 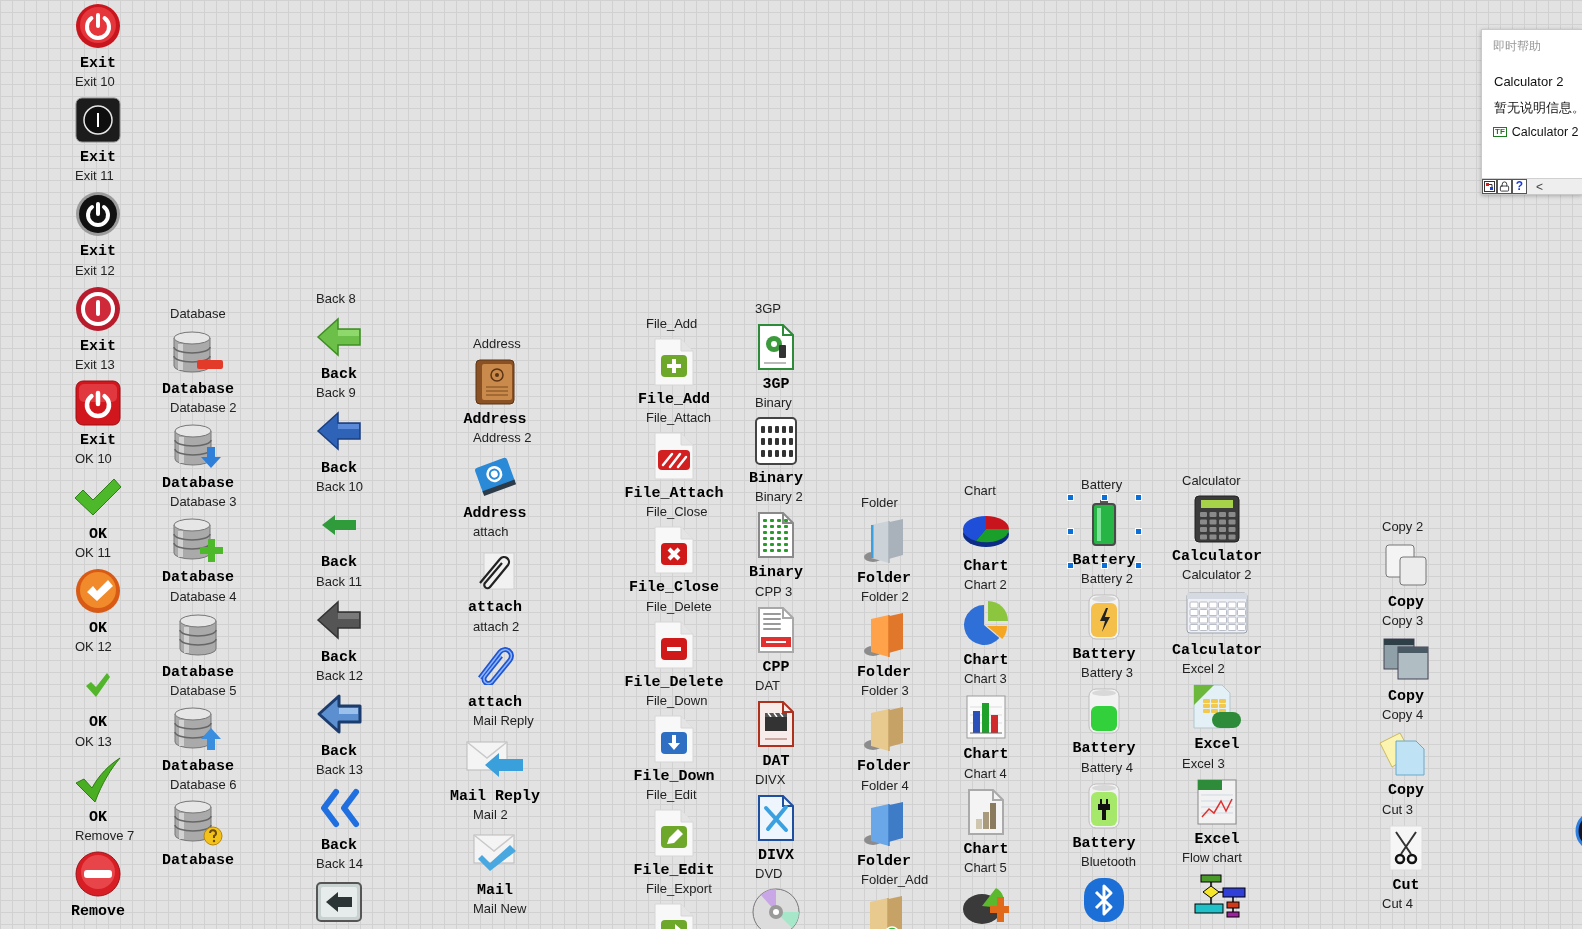 I want to click on icon-button: File_Edit, so click(x=674, y=844).